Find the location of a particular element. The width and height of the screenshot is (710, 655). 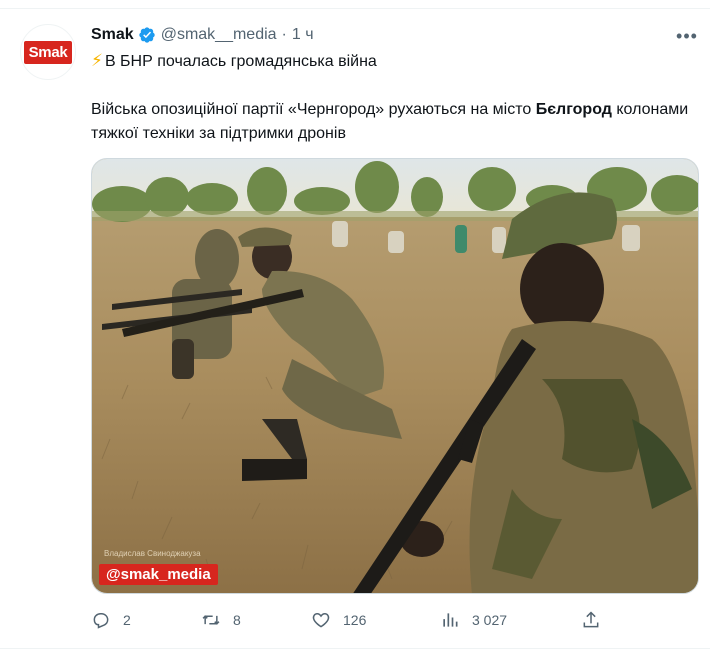

tweet-header: Smak @smak__media · 1 ч is located at coordinates (202, 35).